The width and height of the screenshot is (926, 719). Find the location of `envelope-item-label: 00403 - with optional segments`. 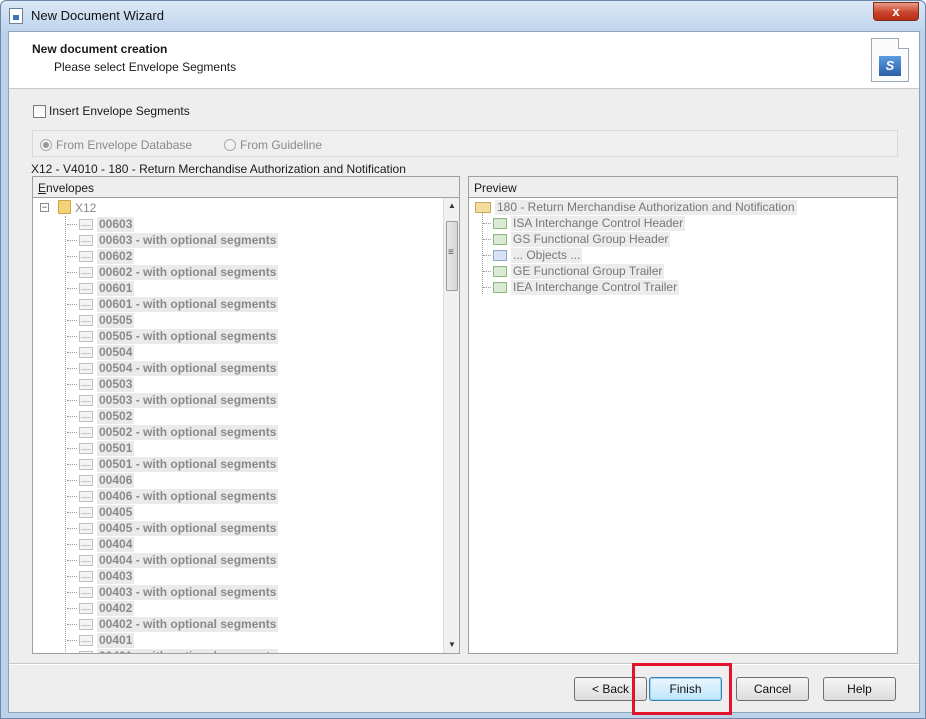

envelope-item-label: 00403 - with optional segments is located at coordinates (188, 592).